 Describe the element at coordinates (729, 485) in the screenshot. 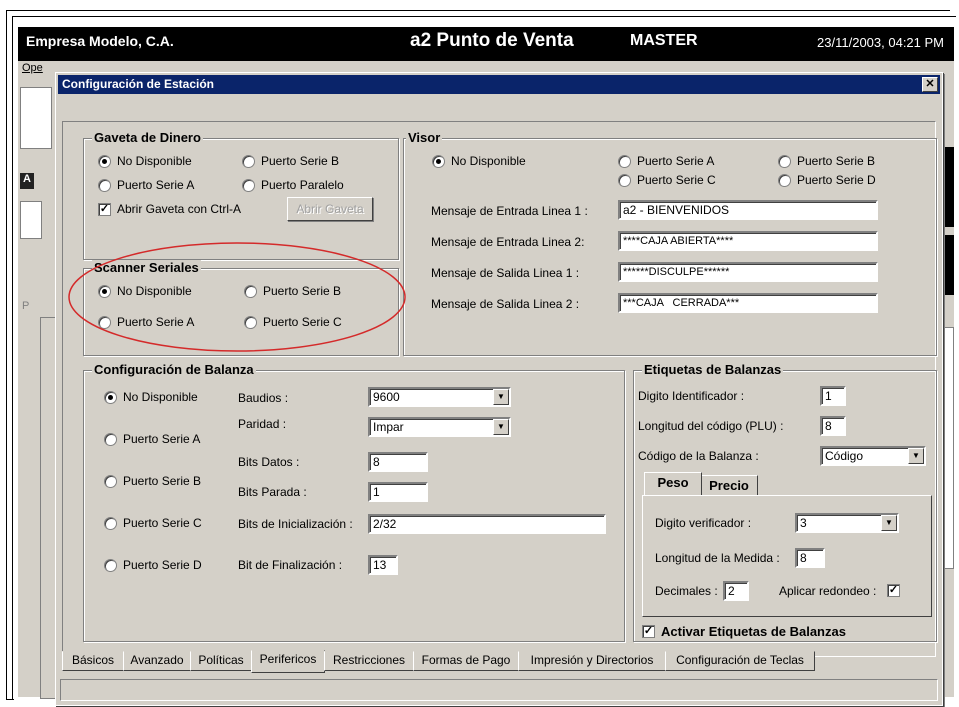

I see `tab-precio: Precio` at that location.